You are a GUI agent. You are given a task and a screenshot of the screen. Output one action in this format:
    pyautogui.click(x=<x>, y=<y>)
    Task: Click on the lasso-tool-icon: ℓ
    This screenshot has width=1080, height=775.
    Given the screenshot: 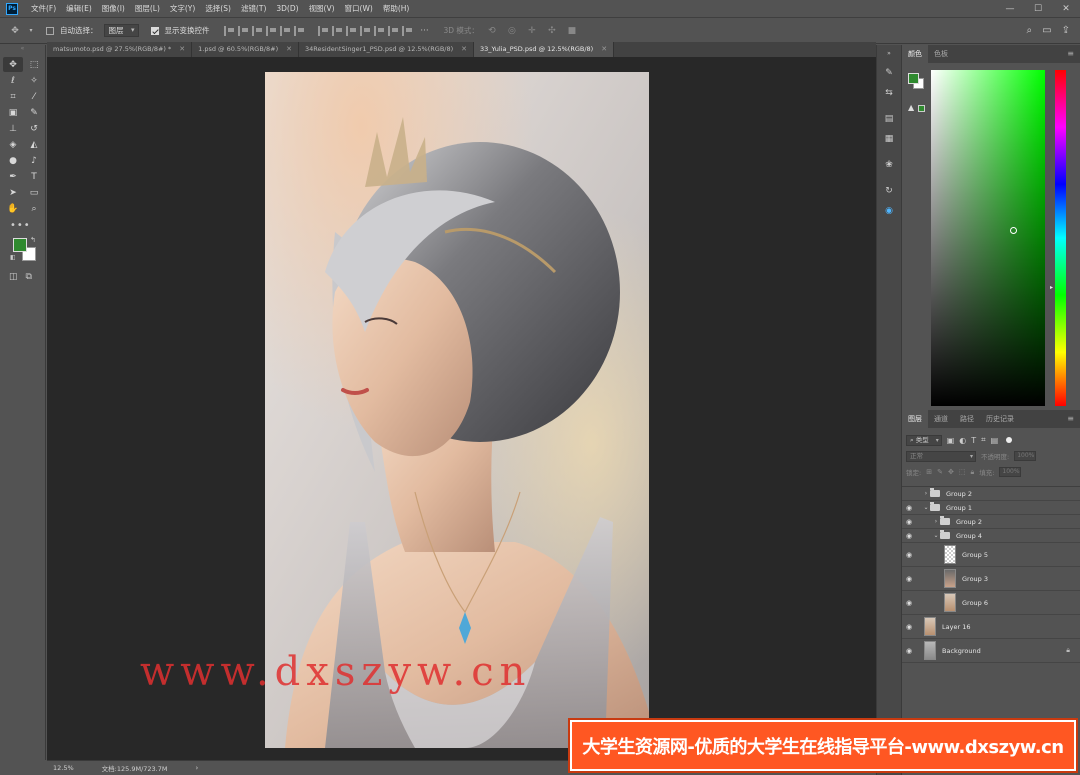 What is the action you would take?
    pyautogui.click(x=13, y=80)
    